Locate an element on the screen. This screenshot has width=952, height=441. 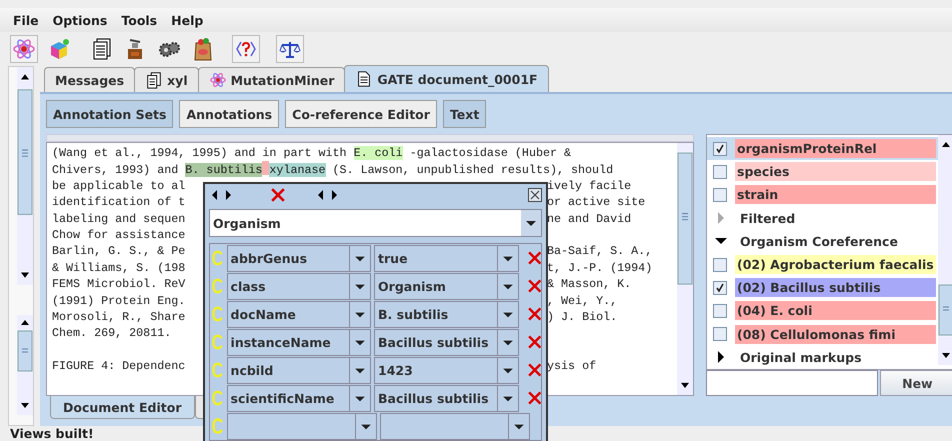
menu-item: Help is located at coordinates (187, 20).